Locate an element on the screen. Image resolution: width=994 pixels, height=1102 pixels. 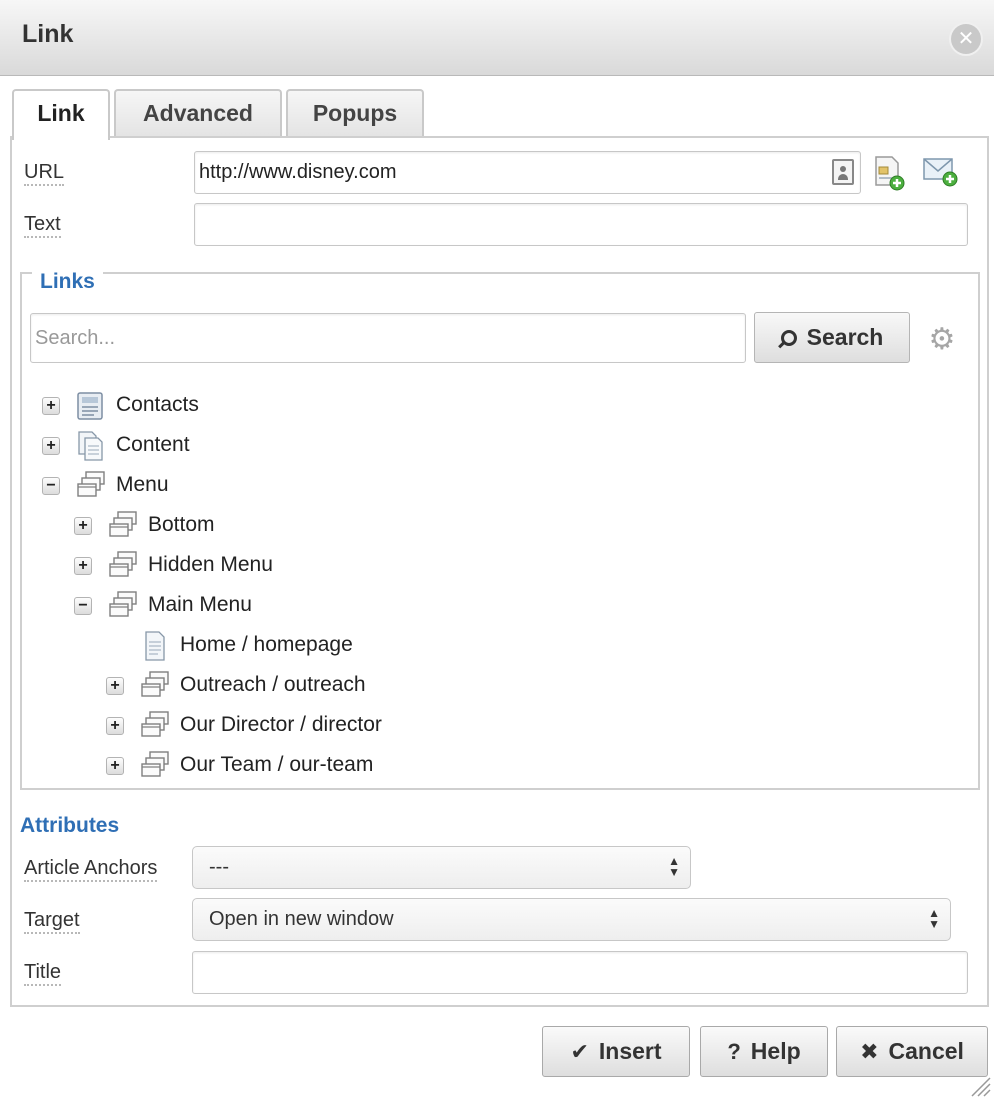
dialog-titlebar: Link ✕ is located at coordinates (497, 38).